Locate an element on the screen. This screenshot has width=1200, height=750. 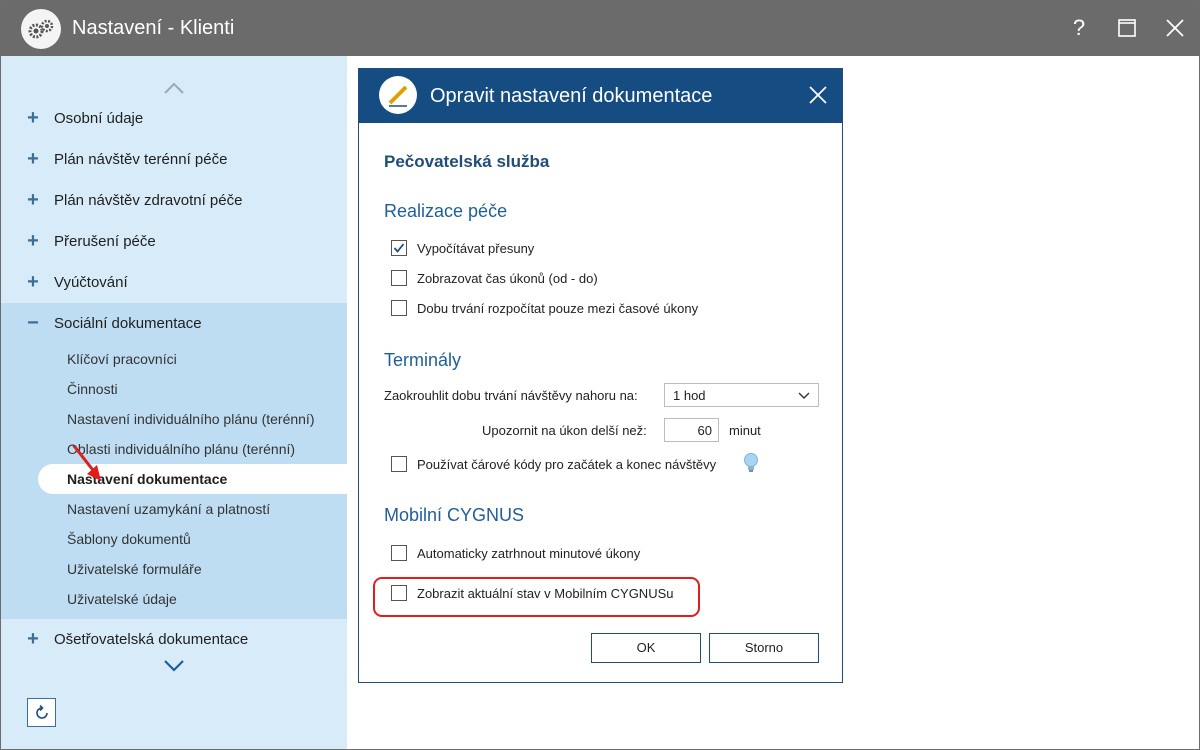
warn-minutes-input: 60 is located at coordinates (691, 430).